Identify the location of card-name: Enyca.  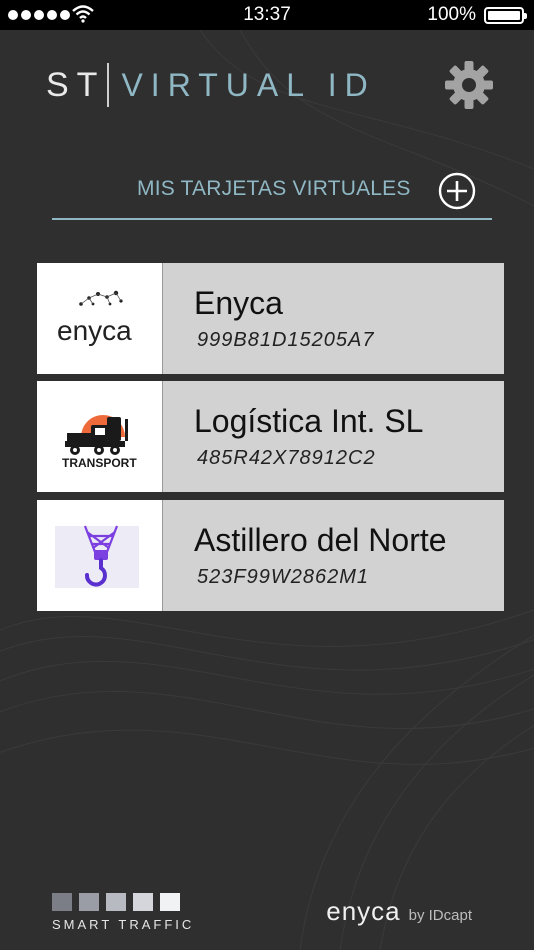
(238, 303).